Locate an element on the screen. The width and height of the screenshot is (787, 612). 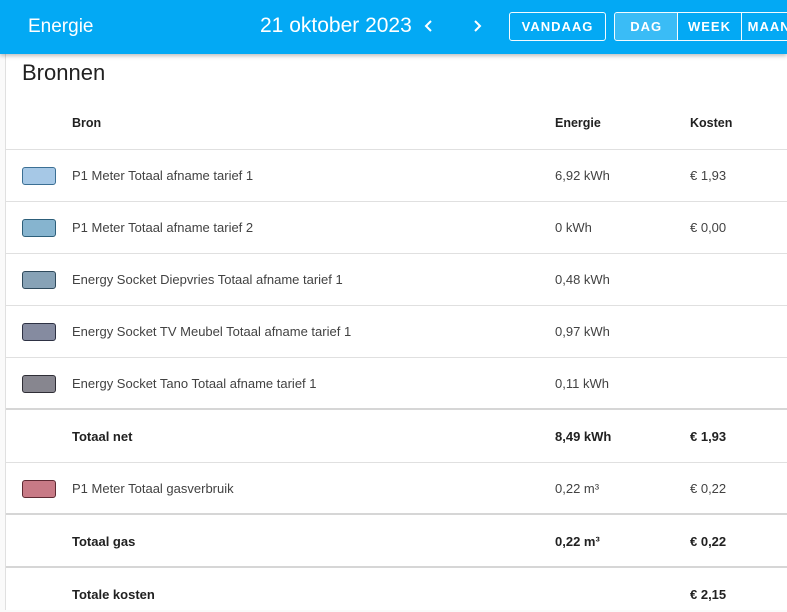
chevron-right-icon is located at coordinates (478, 26).